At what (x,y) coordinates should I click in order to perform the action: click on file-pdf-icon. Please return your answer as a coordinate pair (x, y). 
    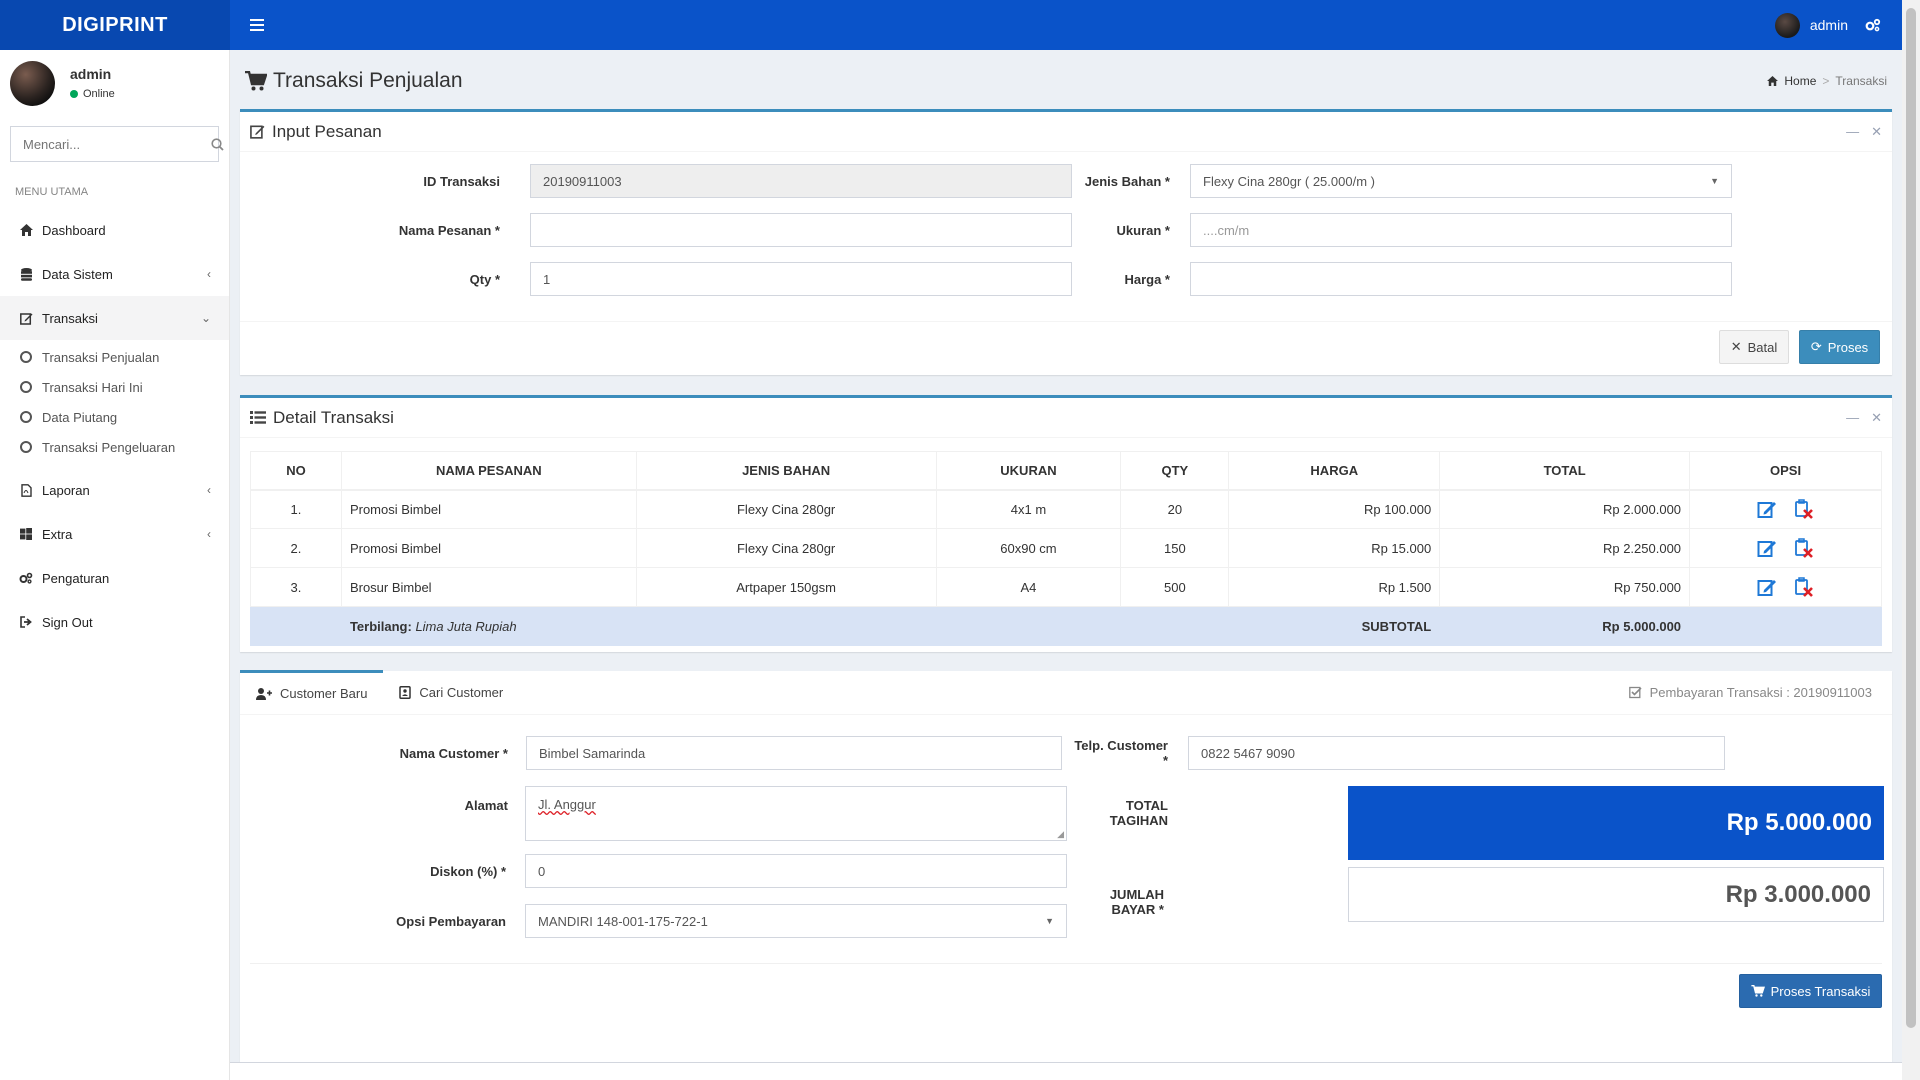
    Looking at the image, I should click on (26, 490).